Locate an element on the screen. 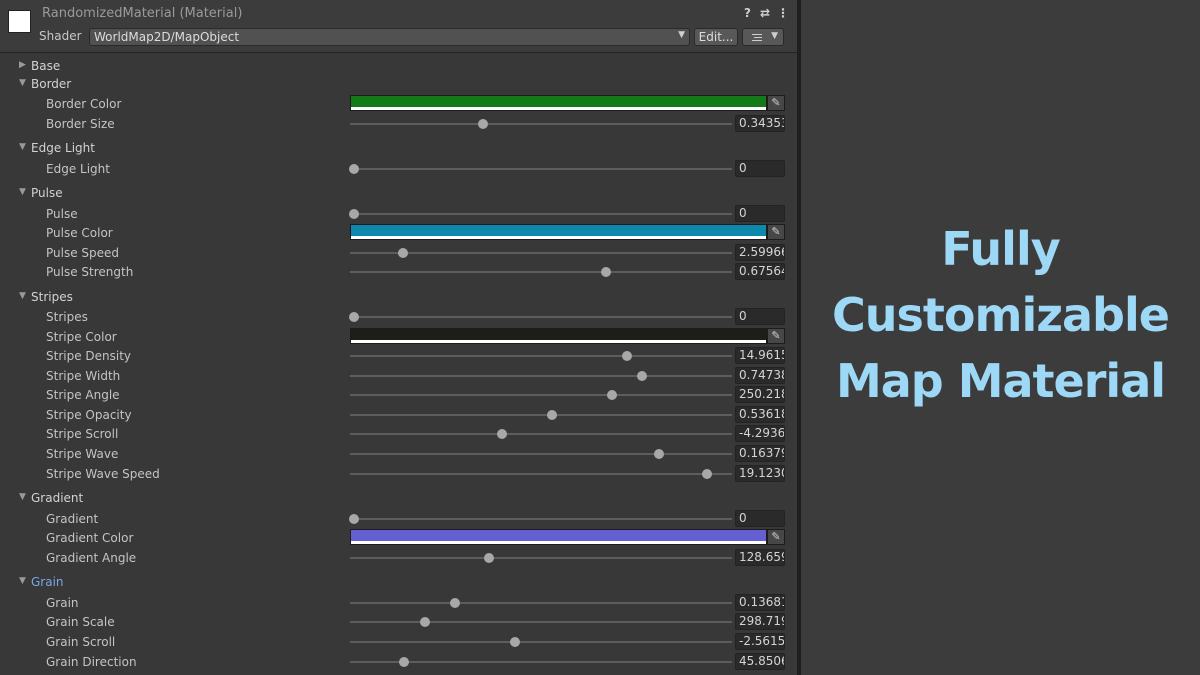 Image resolution: width=1200 pixels, height=675 pixels. number-field: -2.5615 is located at coordinates (760, 641).